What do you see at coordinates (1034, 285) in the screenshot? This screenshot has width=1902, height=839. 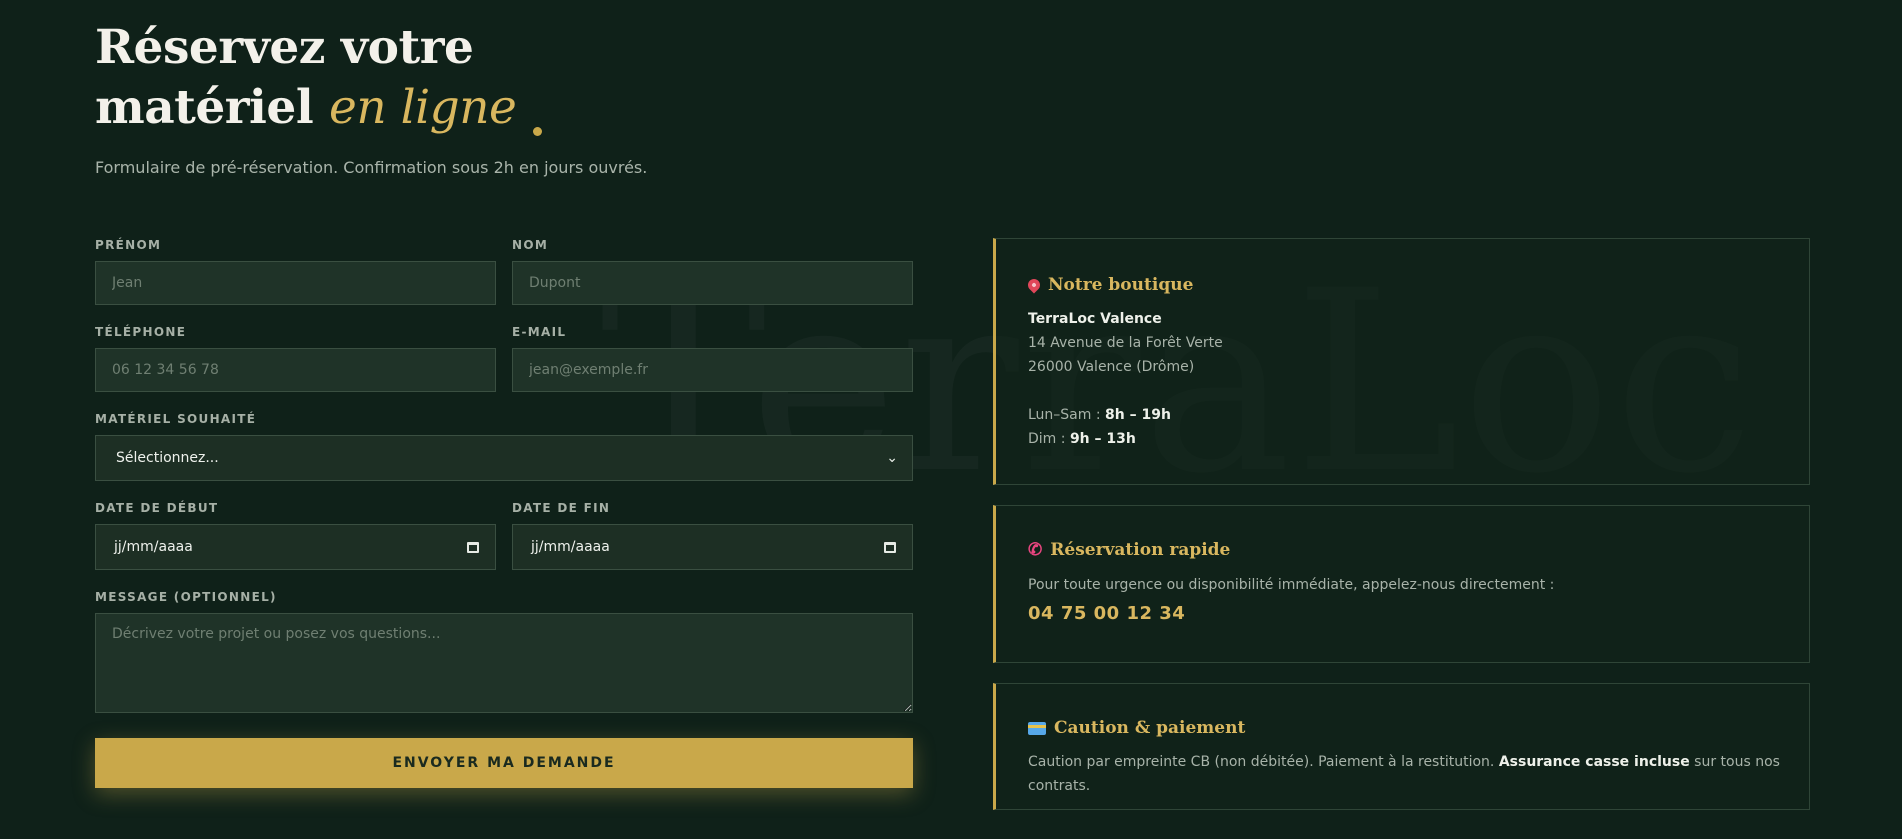 I see `pin-icon` at bounding box center [1034, 285].